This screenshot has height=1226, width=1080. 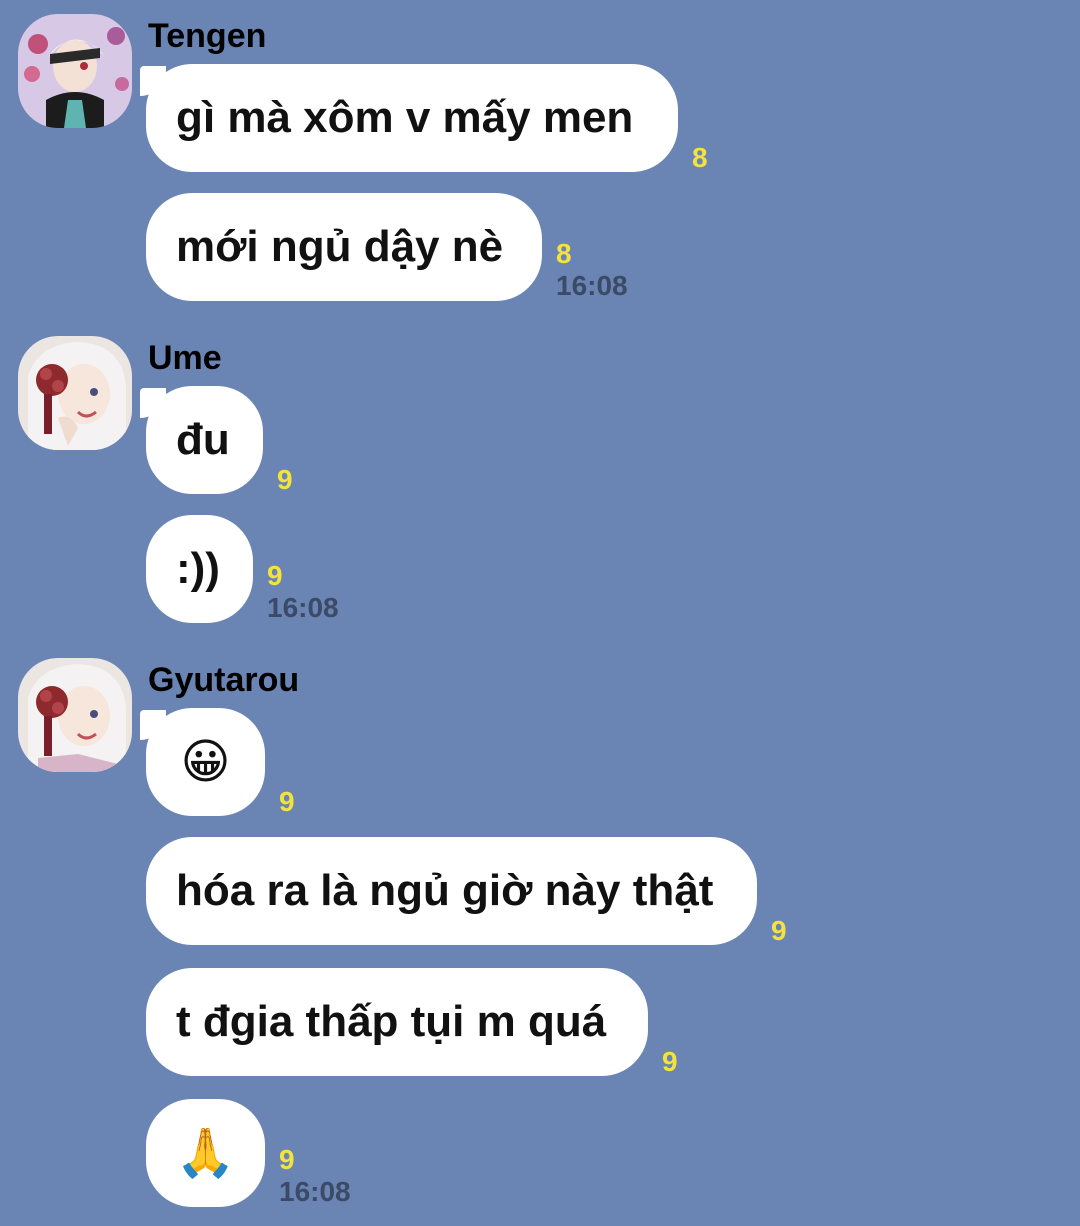 What do you see at coordinates (451, 891) in the screenshot?
I see `message-bubble: hóa ra là ngủ giờ này thật` at bounding box center [451, 891].